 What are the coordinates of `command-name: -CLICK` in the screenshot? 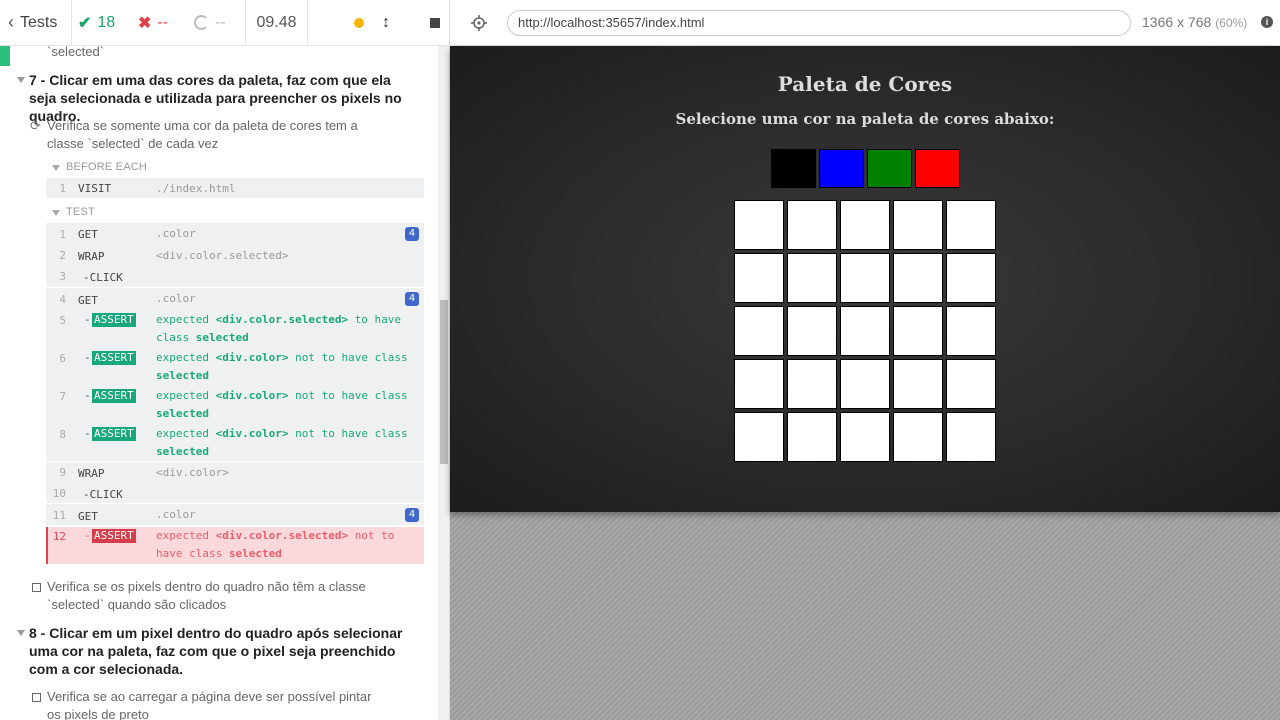 It's located at (103, 277).